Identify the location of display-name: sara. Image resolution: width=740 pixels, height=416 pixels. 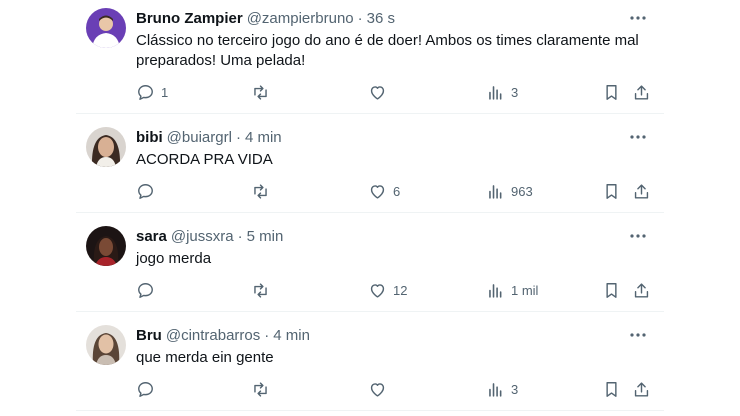
(151, 236).